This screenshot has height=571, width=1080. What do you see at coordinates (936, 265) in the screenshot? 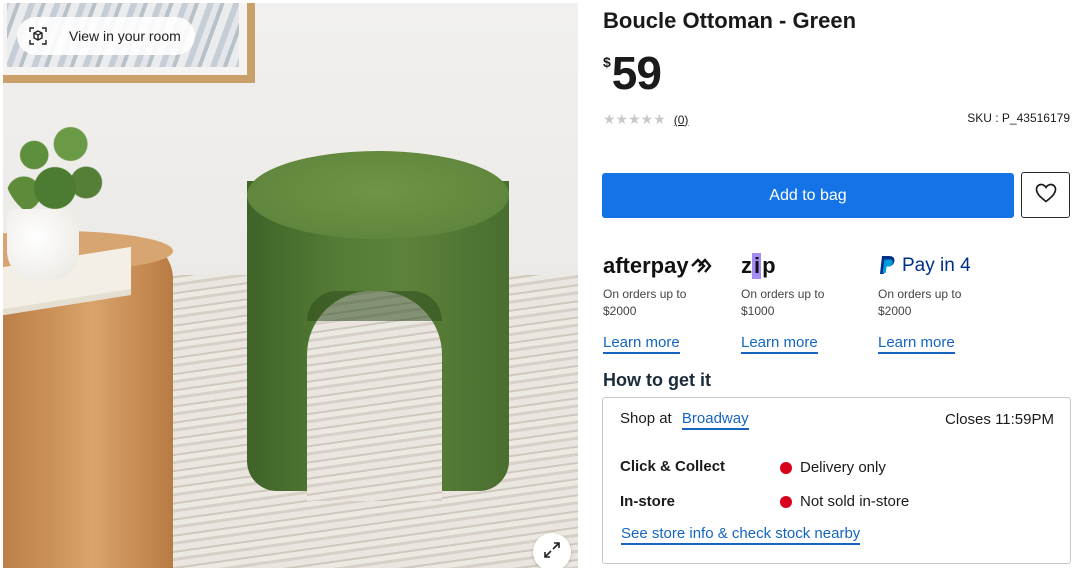
I see `paypal-pay-in-4-label: Pay in 4` at bounding box center [936, 265].